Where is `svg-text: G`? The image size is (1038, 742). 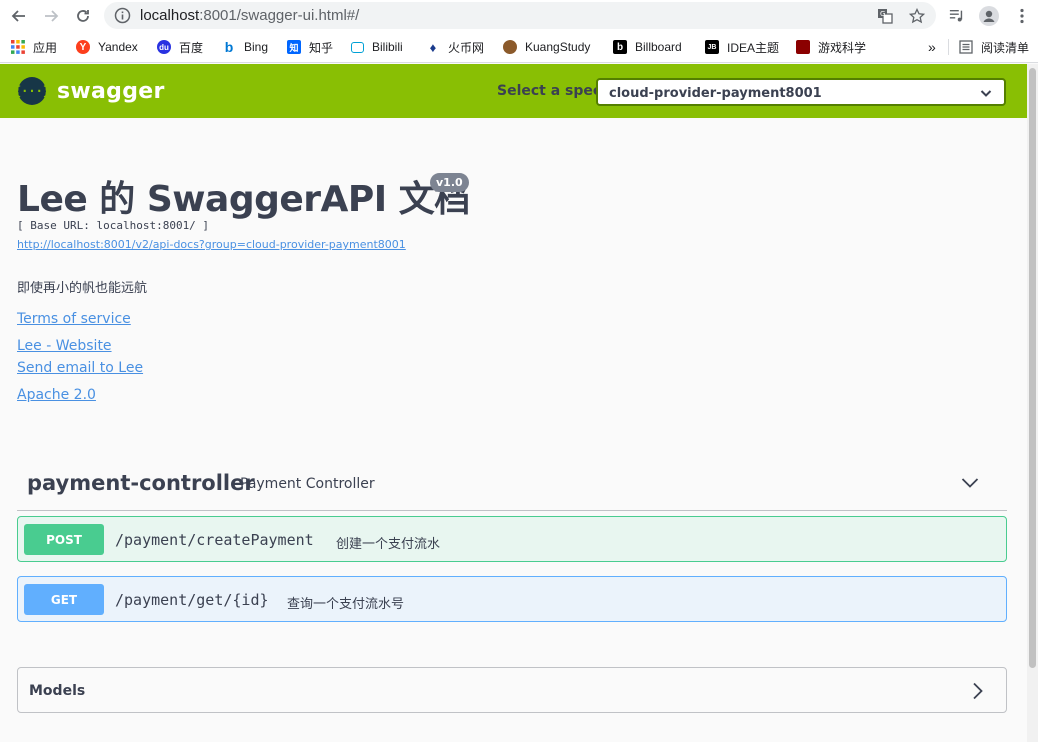 svg-text: G is located at coordinates (882, 14).